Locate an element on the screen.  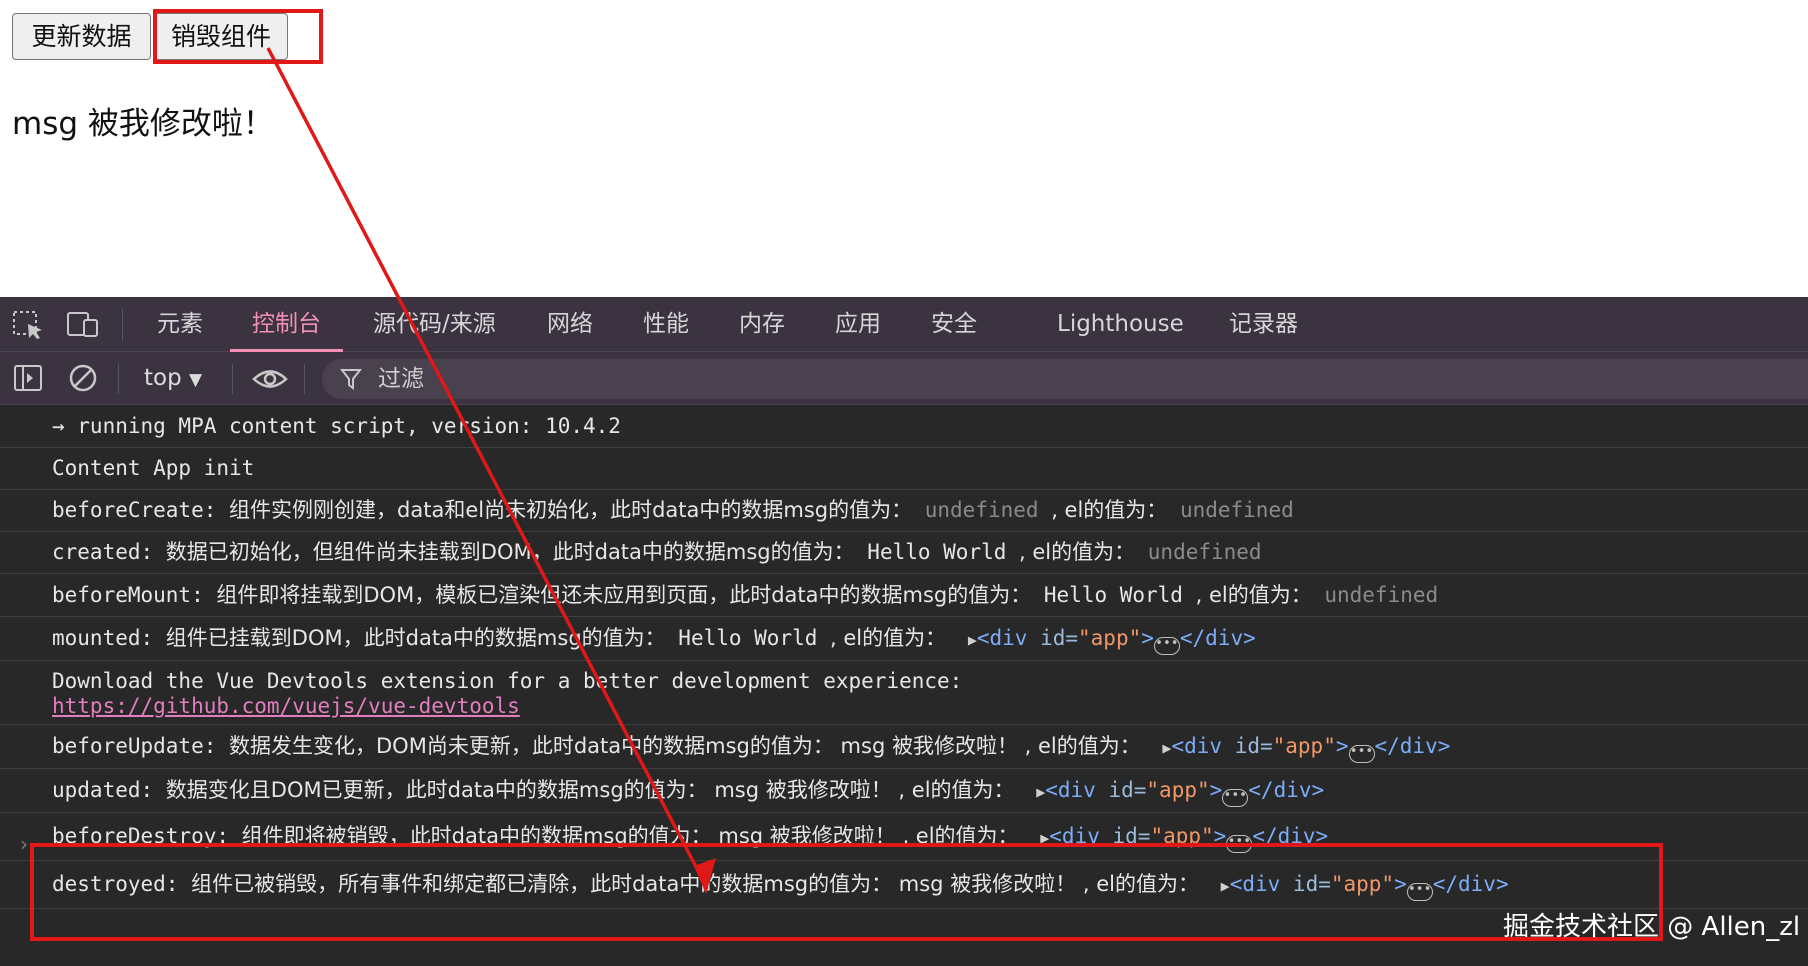
watermark: 掘金技术社区 @ Allen_zl is located at coordinates (1652, 927).